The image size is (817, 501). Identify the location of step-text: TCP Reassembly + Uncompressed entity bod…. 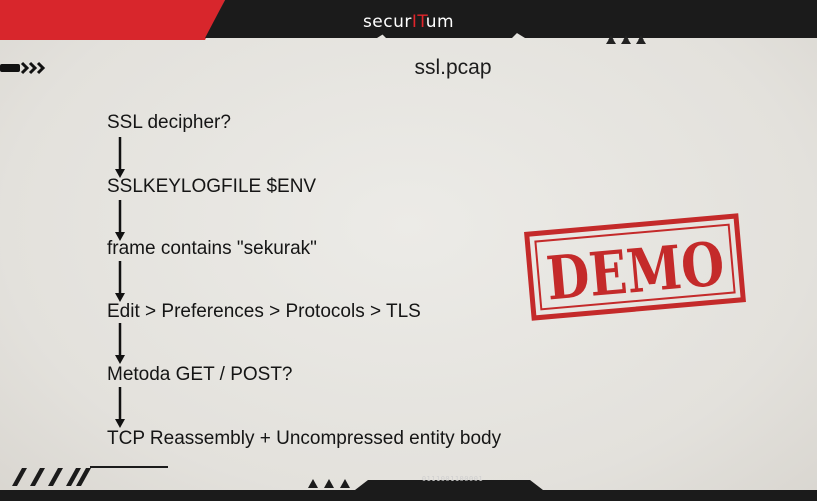
(304, 438).